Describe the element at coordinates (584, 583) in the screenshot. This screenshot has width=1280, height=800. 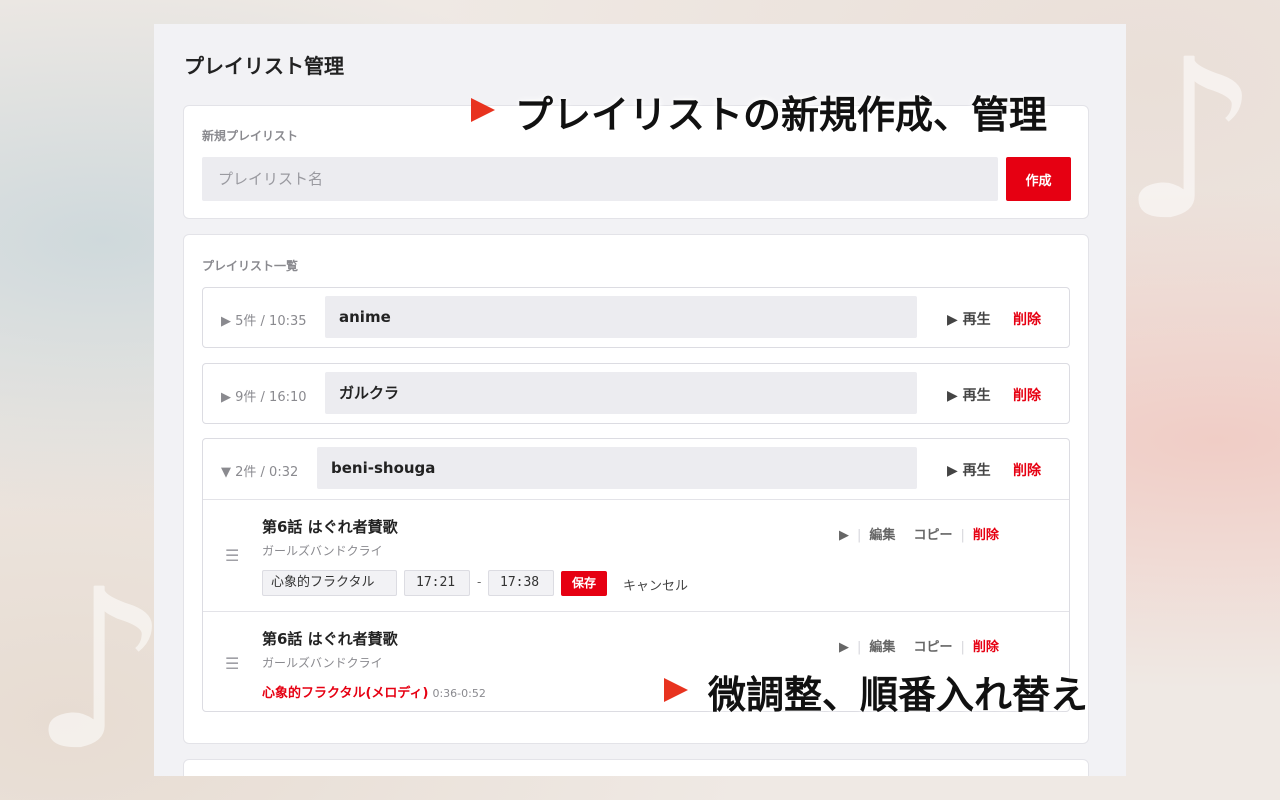
I see `save-button: 保存` at that location.